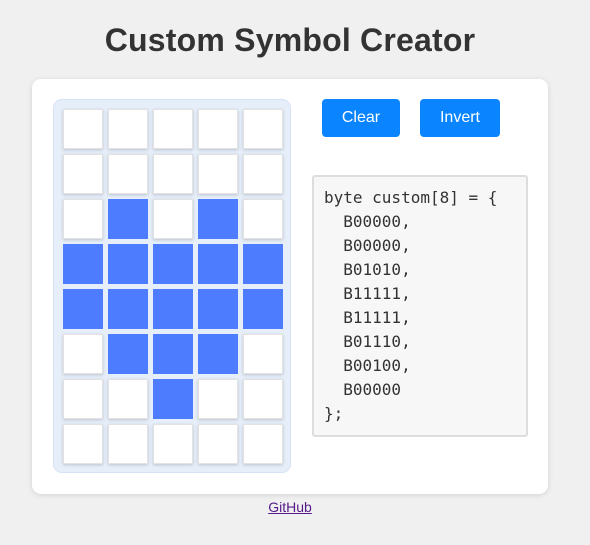 The height and width of the screenshot is (545, 590). Describe the element at coordinates (460, 118) in the screenshot. I see `invert-button: Invert` at that location.